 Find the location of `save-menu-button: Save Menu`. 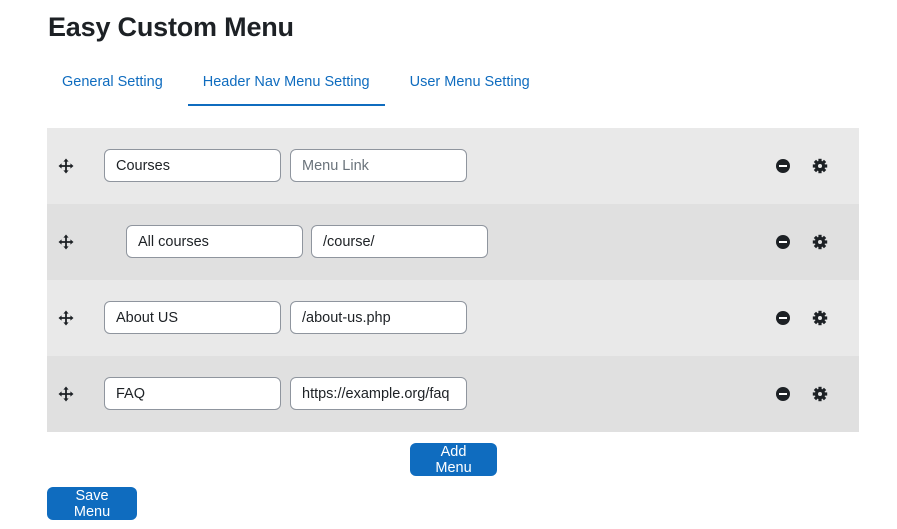

save-menu-button: Save Menu is located at coordinates (92, 503).